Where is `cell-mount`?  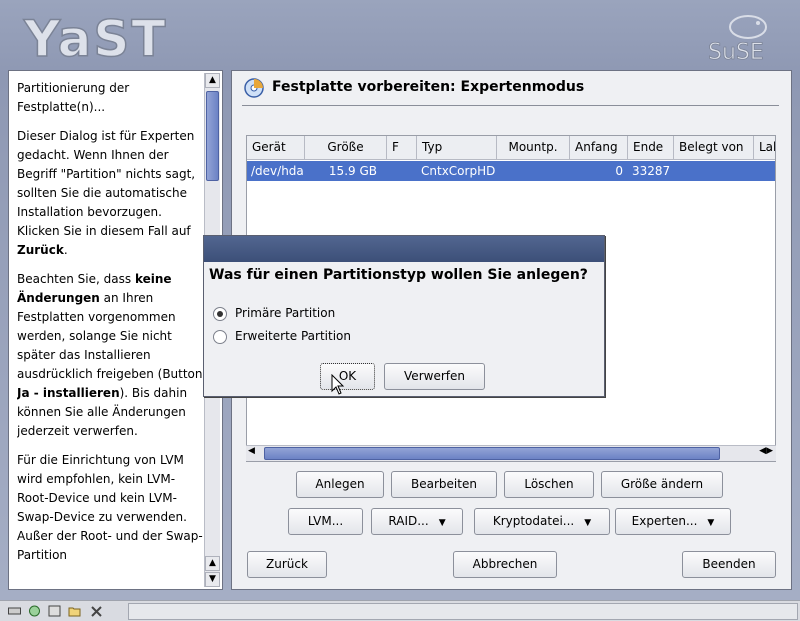
cell-mount is located at coordinates (533, 171).